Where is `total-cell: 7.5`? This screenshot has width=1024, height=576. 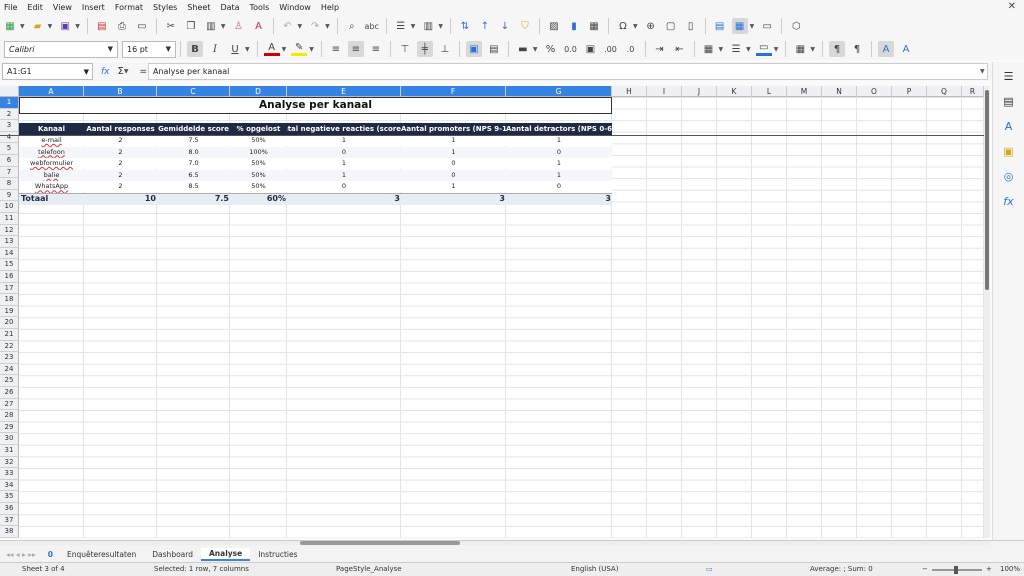 total-cell: 7.5 is located at coordinates (194, 199).